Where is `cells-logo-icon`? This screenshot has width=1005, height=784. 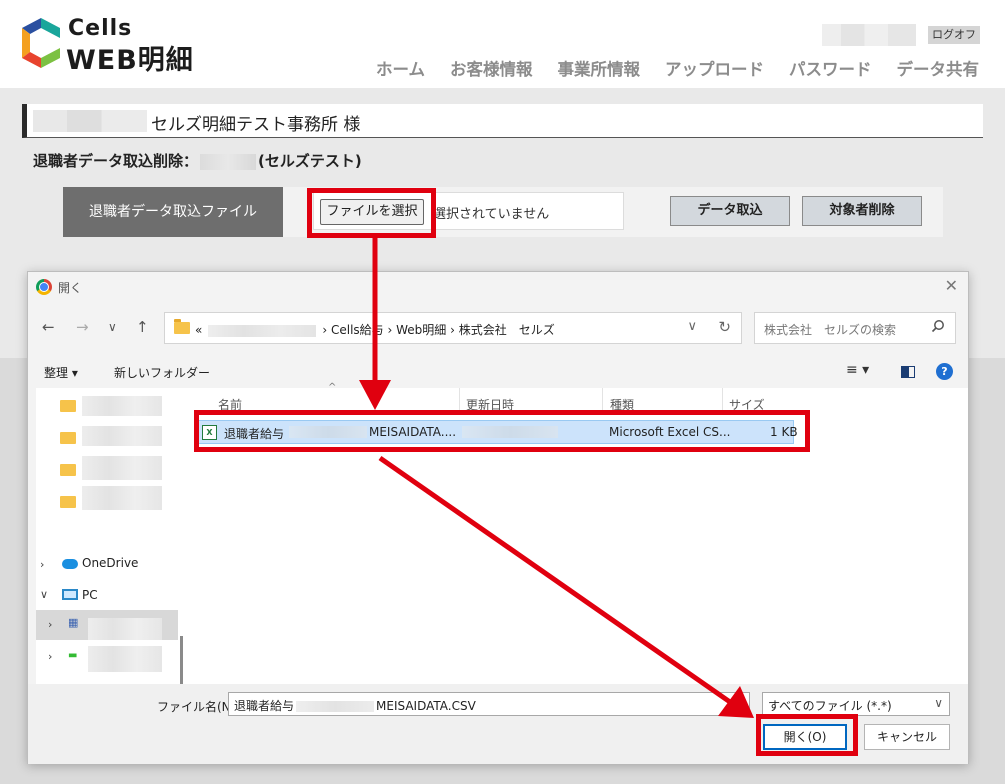 cells-logo-icon is located at coordinates (41, 43).